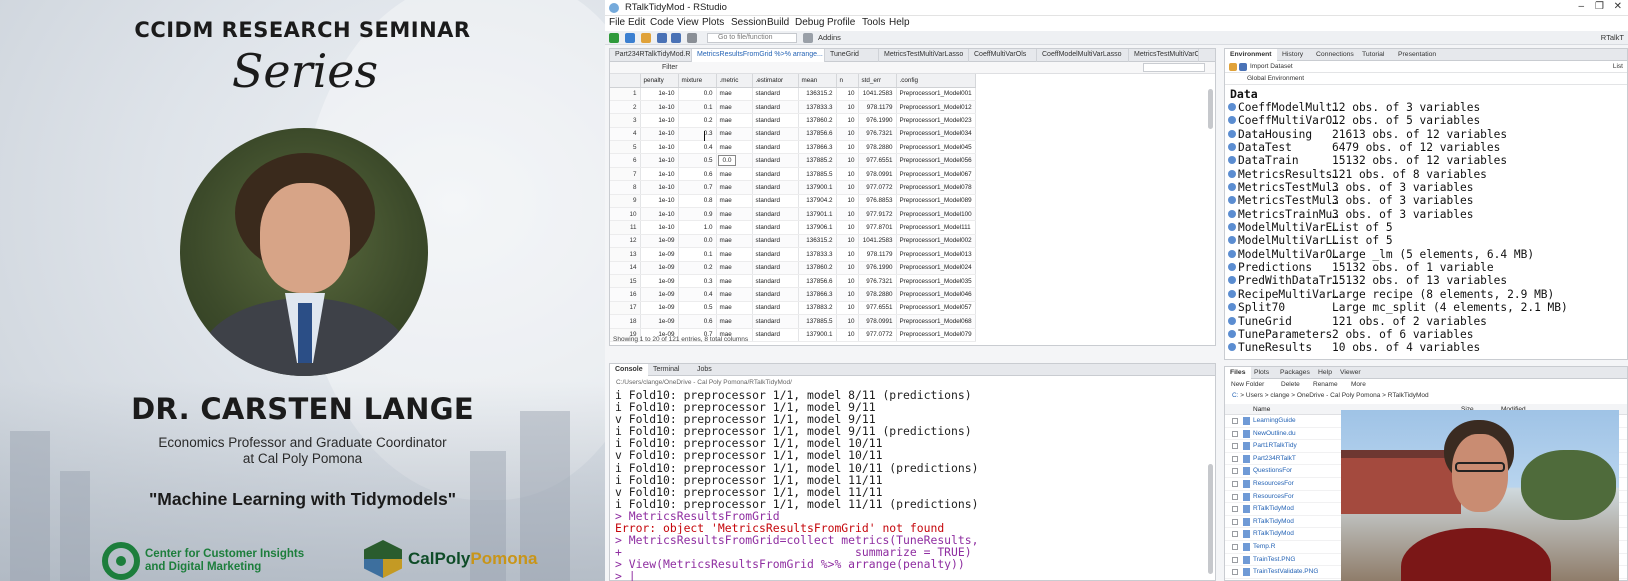  What do you see at coordinates (752, 38) in the screenshot?
I see `goto-file-input: Go to file/function` at bounding box center [752, 38].